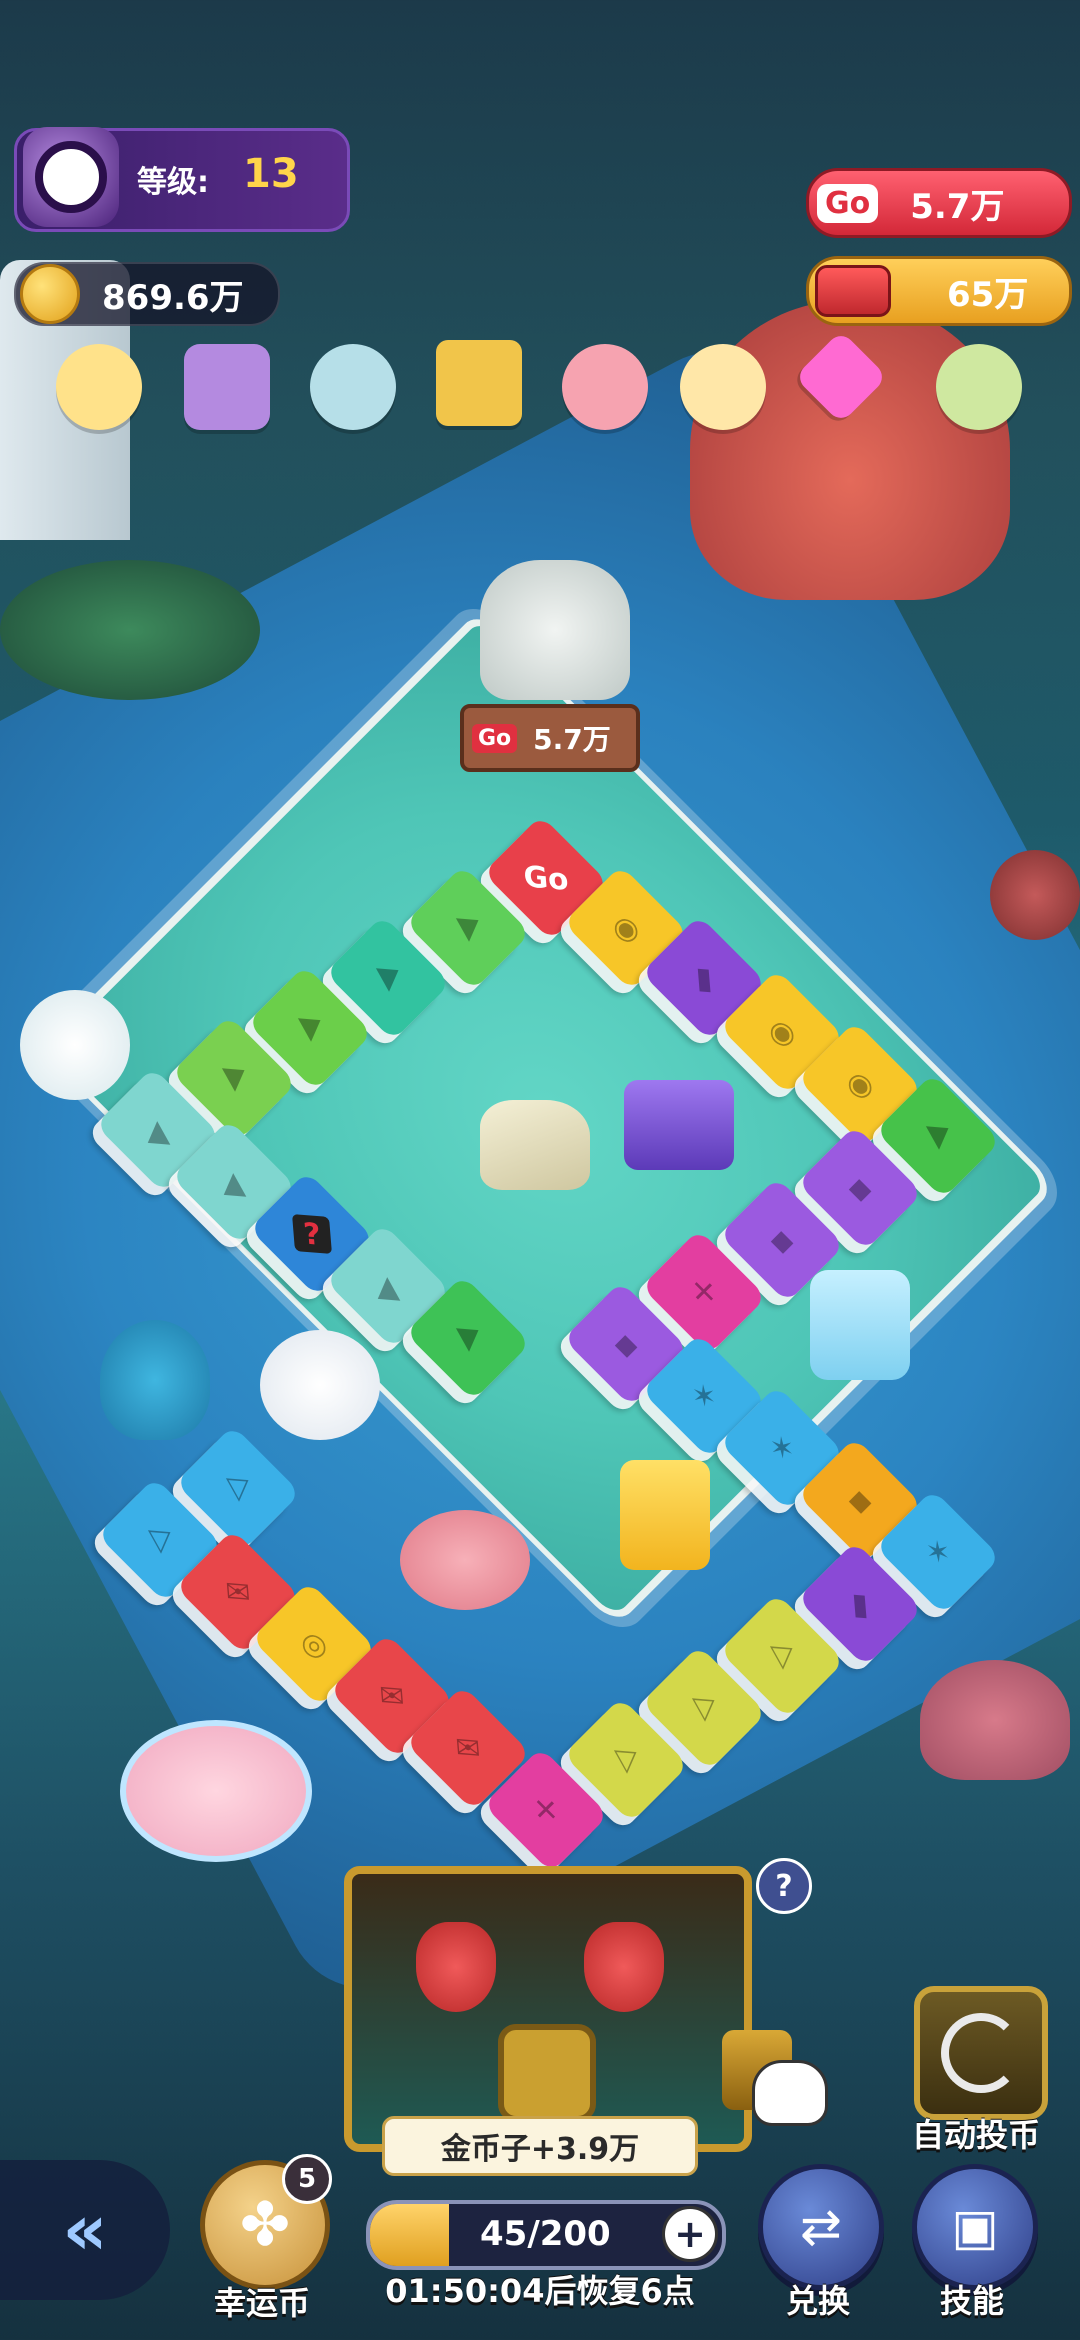 The height and width of the screenshot is (2340, 1080). I want to click on reward-chest, so click(548, 2009).